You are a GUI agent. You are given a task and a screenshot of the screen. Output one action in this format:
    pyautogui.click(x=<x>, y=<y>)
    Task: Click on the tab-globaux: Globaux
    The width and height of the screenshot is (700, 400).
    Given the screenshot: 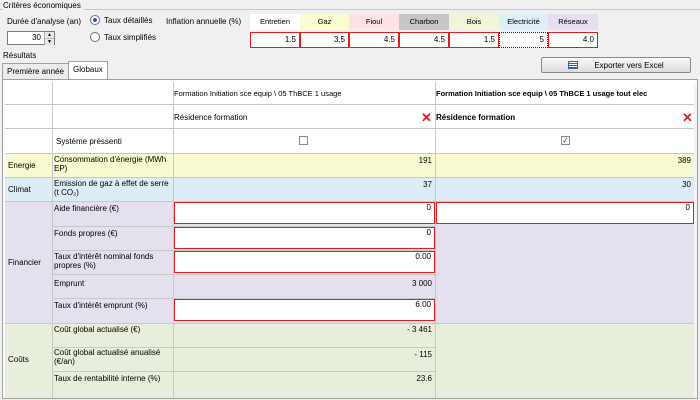 What is the action you would take?
    pyautogui.click(x=88, y=70)
    